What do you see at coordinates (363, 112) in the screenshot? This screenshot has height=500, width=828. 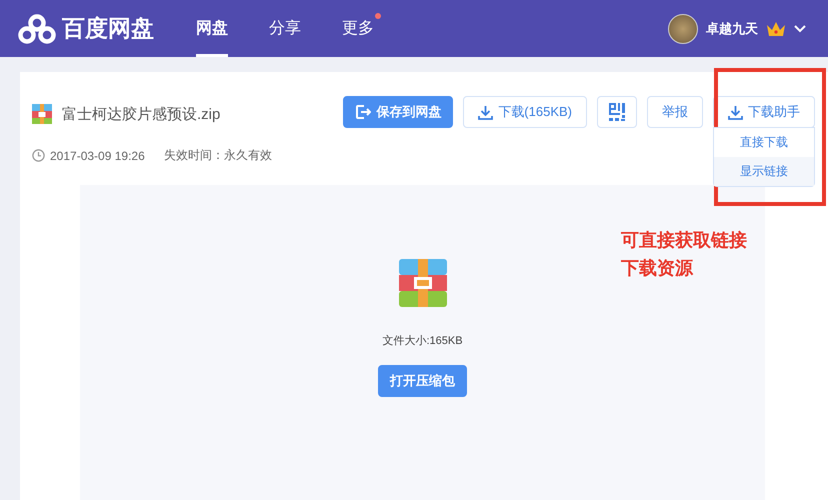 I see `save-icon` at bounding box center [363, 112].